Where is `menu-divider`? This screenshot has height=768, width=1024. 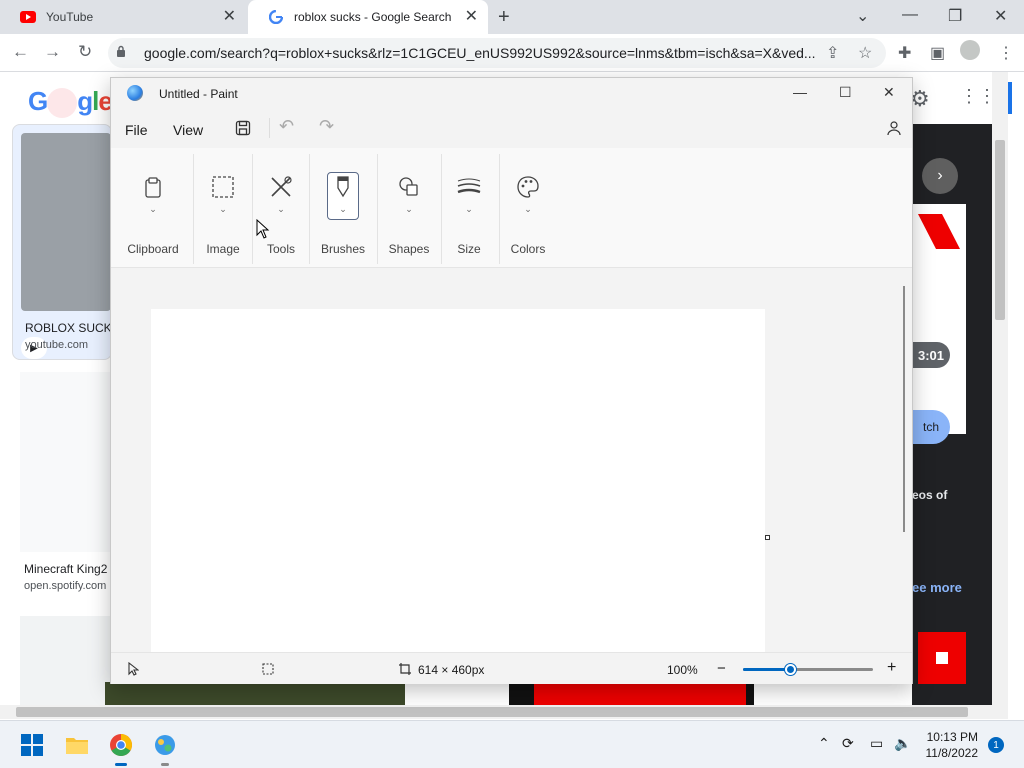 menu-divider is located at coordinates (269, 128).